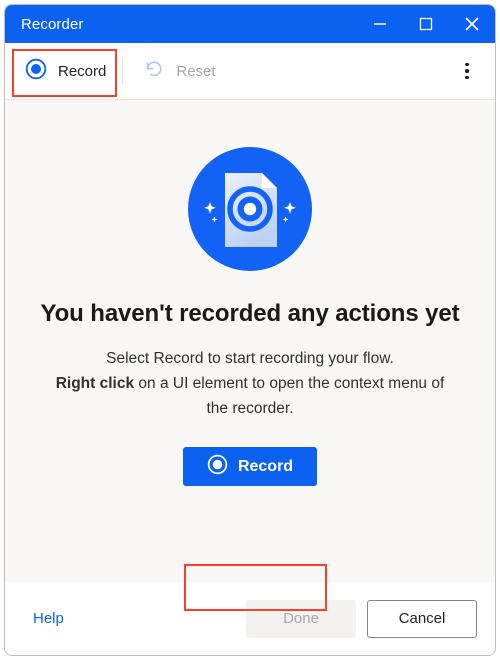 The width and height of the screenshot is (500, 660). What do you see at coordinates (48, 618) in the screenshot?
I see `help-link: Help` at bounding box center [48, 618].